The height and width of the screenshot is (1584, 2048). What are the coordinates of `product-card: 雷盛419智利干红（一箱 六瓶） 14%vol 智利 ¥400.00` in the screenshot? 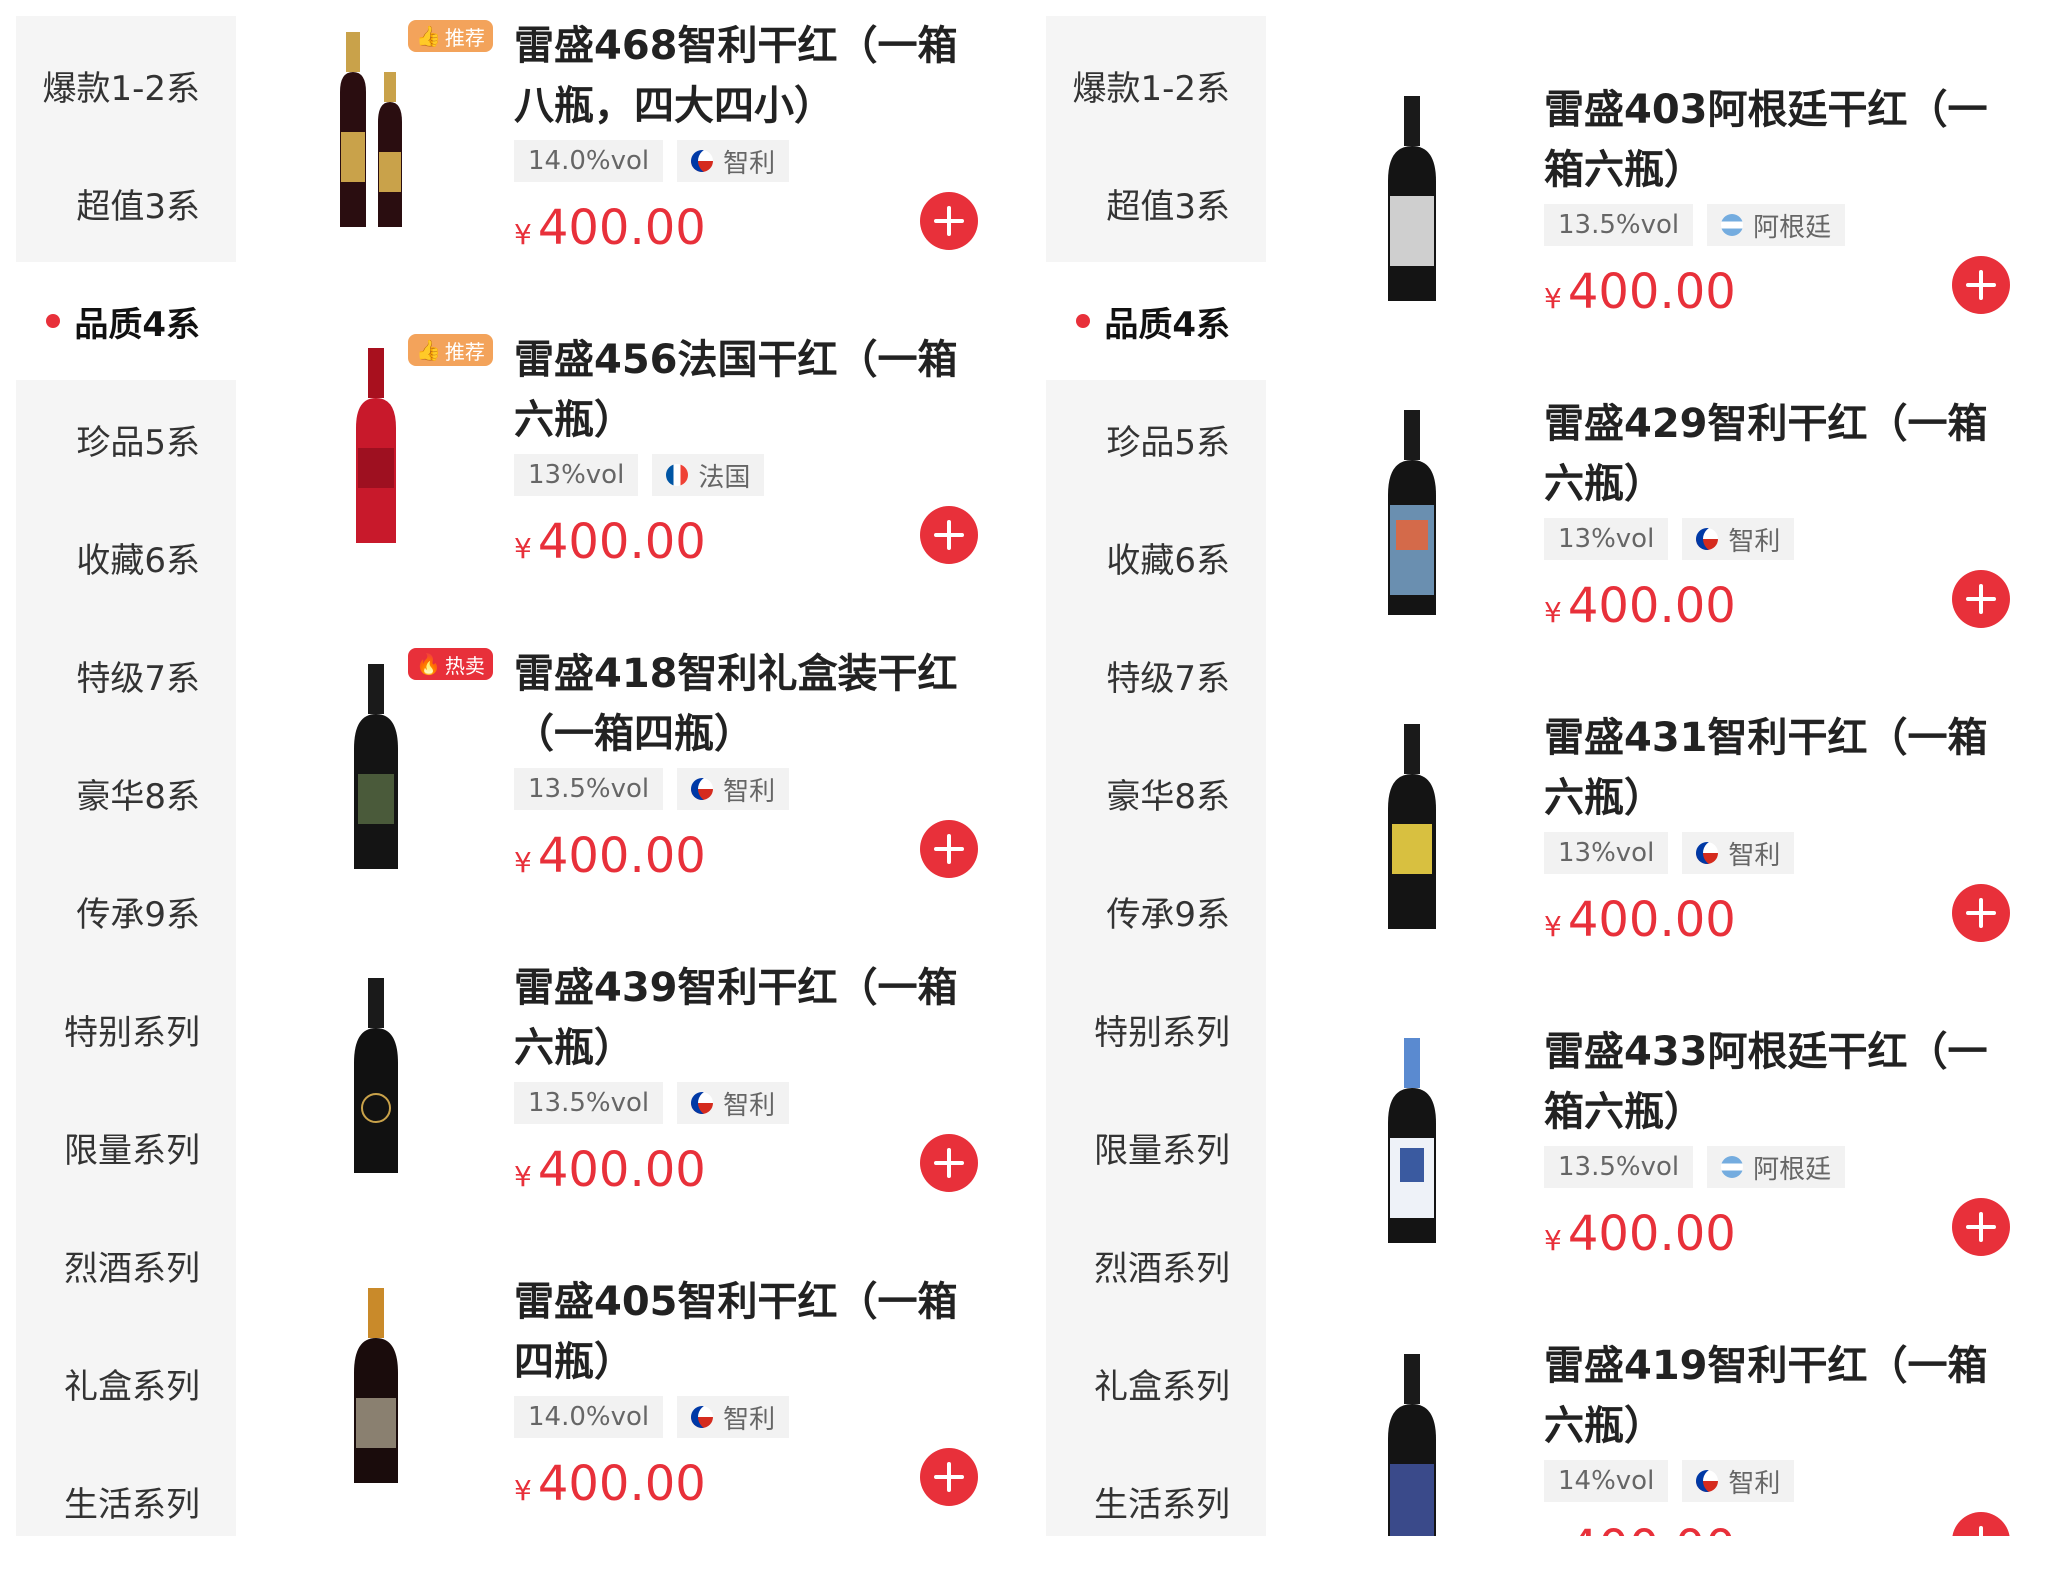 It's located at (1657, 1436).